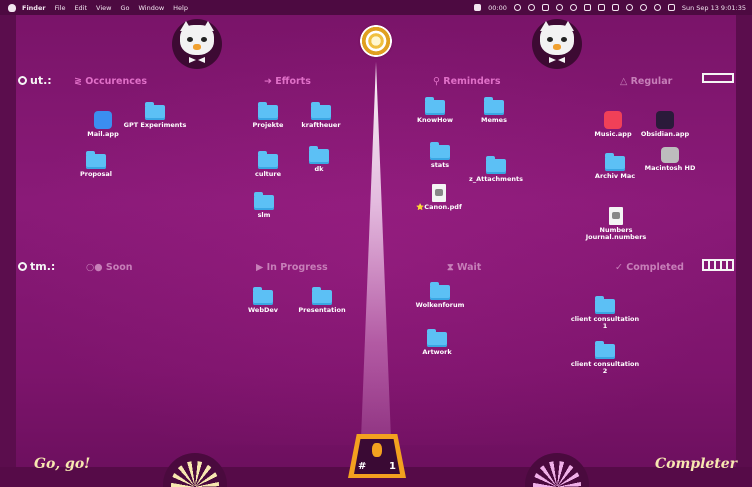 The image size is (752, 487). Describe the element at coordinates (531, 7) in the screenshot. I see `focus-icon` at that location.